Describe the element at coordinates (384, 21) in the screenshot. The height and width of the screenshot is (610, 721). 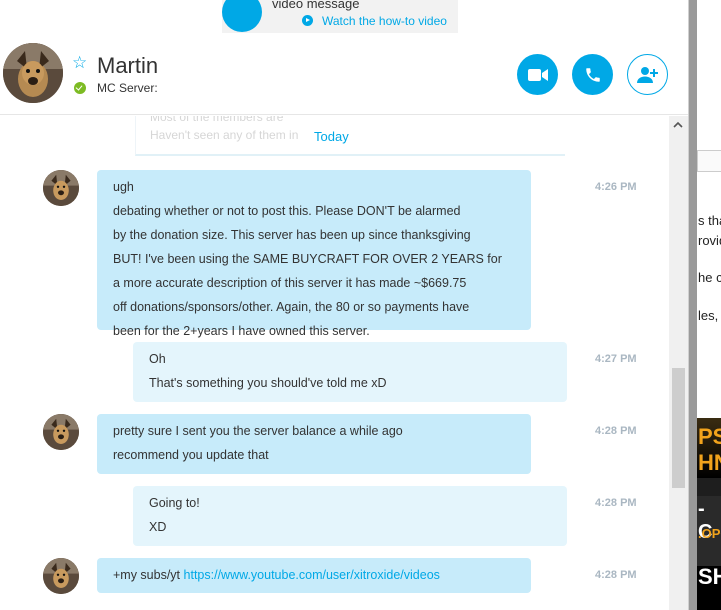
I see `how-to-video-link: Watch the how-to video` at that location.